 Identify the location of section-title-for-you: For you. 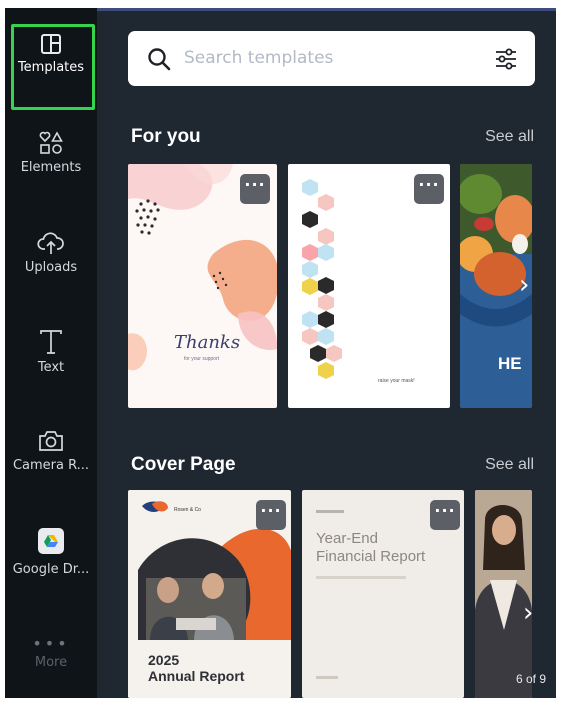
(166, 136).